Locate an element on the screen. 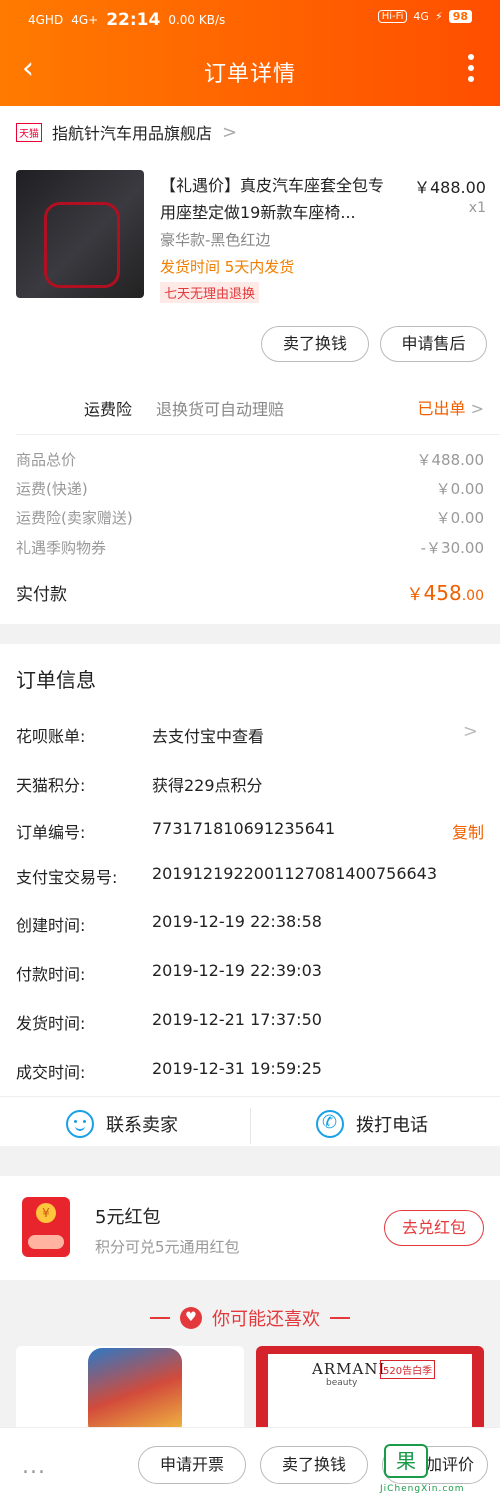 The width and height of the screenshot is (500, 1500). navigation-bar: ‹ 订单详情 is located at coordinates (250, 71).